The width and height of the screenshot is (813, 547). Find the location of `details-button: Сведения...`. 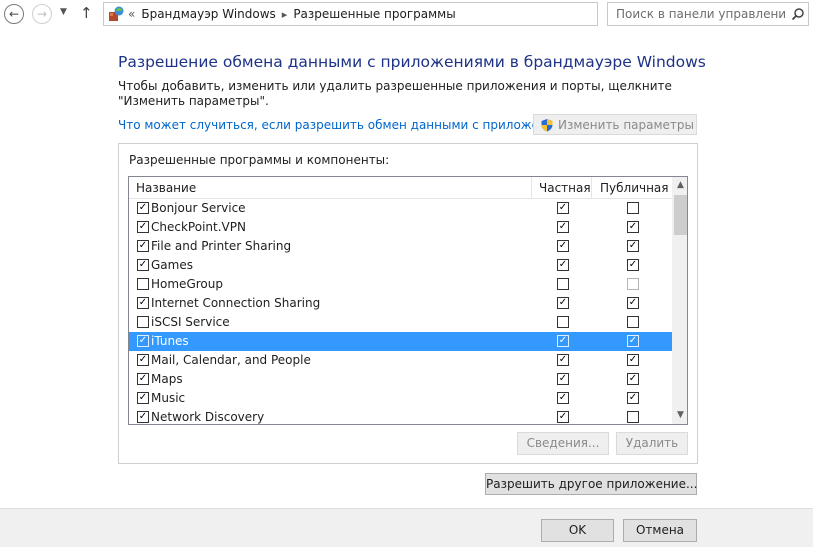

details-button: Сведения... is located at coordinates (563, 443).